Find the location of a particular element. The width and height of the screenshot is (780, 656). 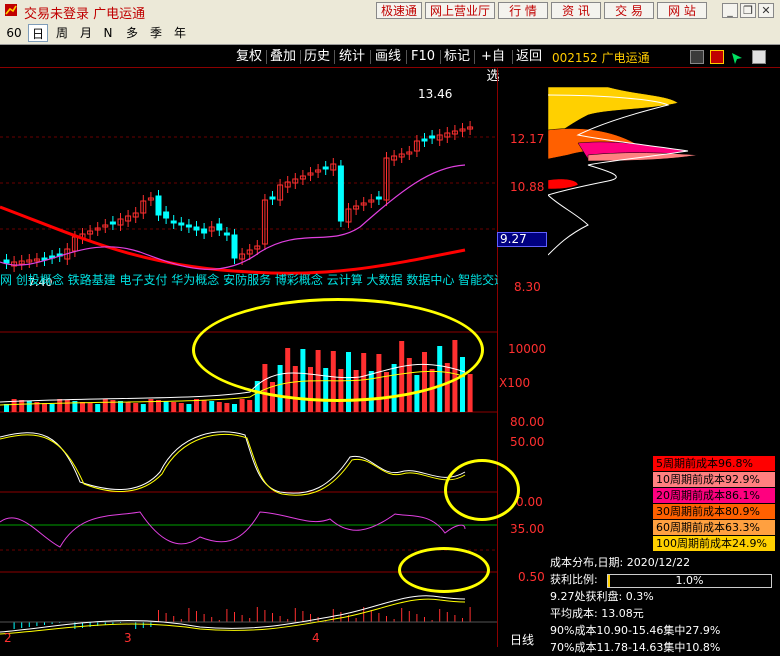

profit-ratio-label: 获利比例: is located at coordinates (574, 579).